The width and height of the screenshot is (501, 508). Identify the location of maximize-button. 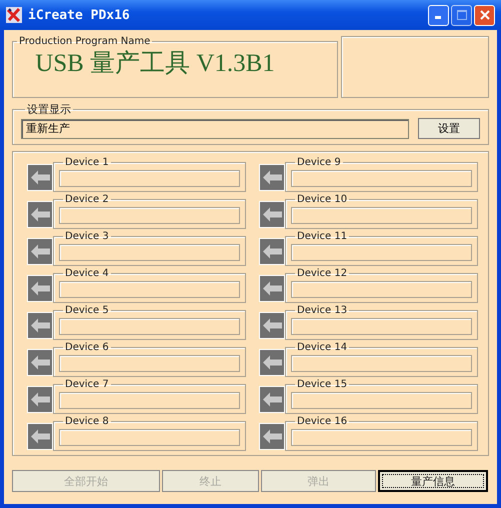
(461, 15).